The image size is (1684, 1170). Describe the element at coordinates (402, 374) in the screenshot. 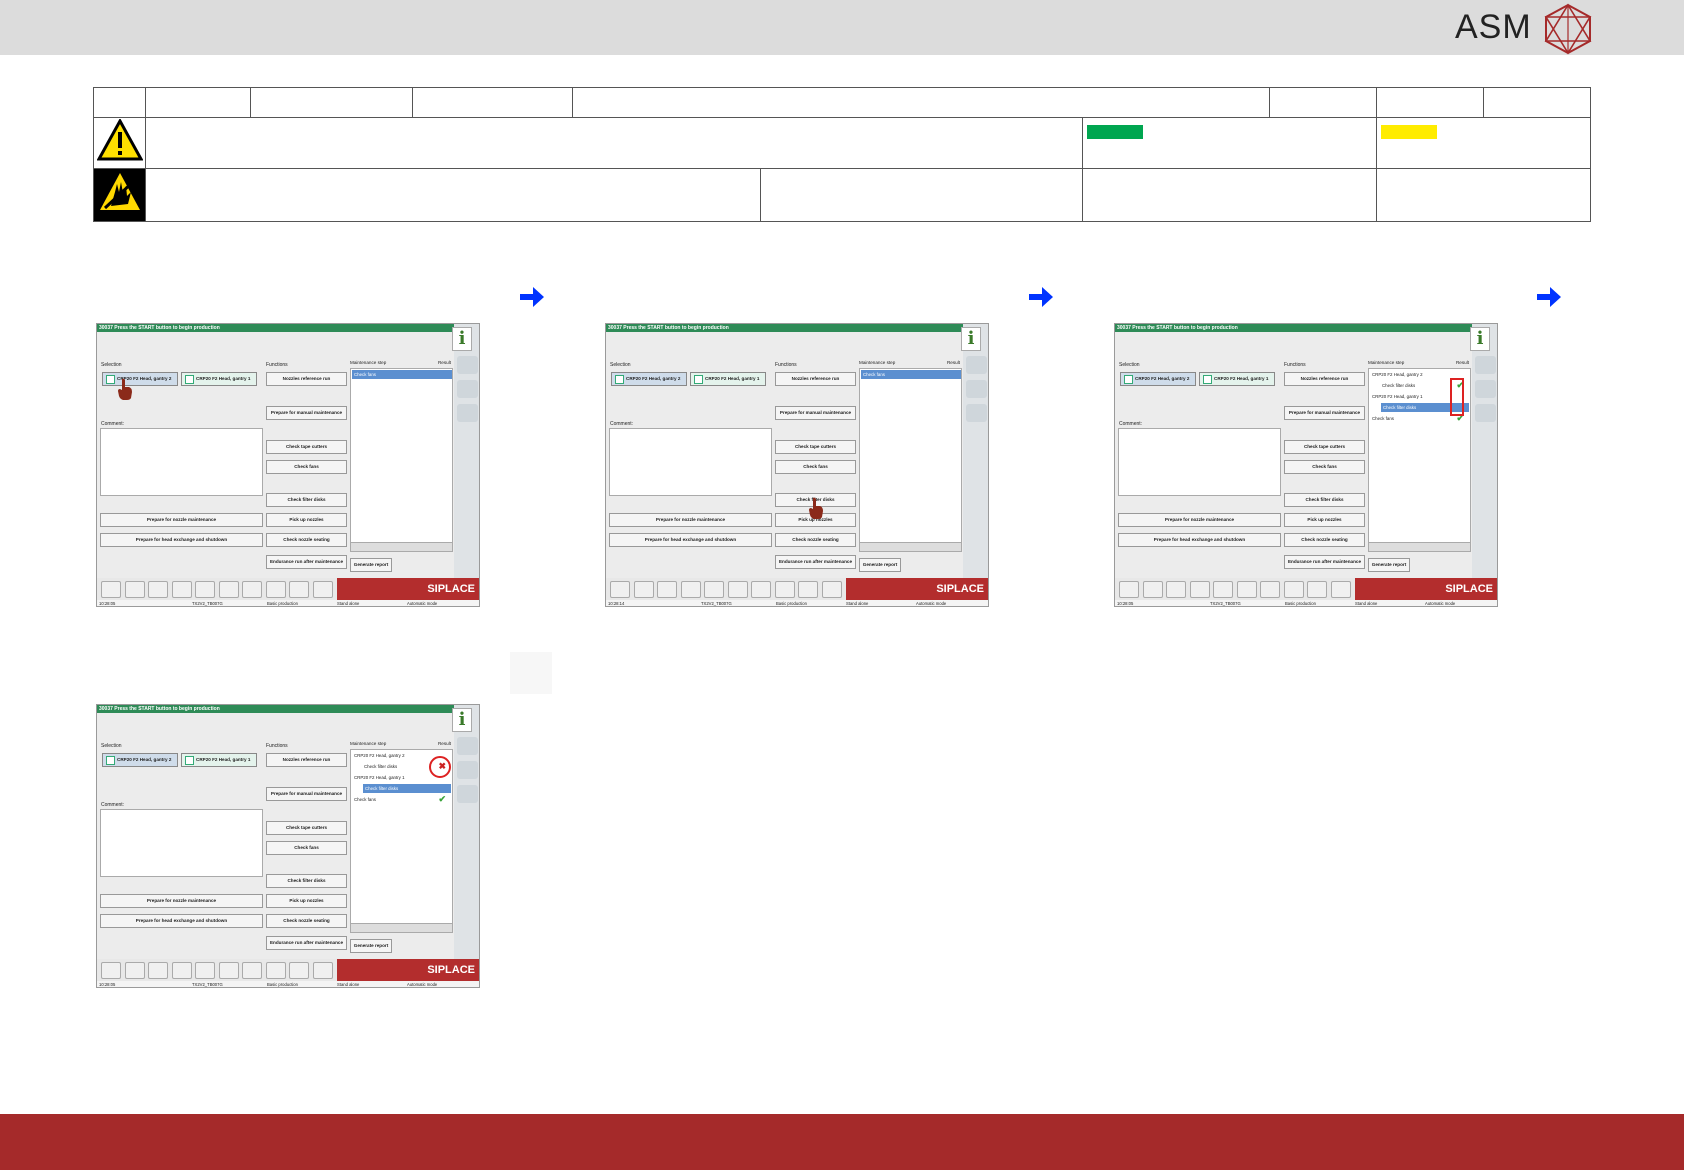

I see `list-item: Check fans` at that location.